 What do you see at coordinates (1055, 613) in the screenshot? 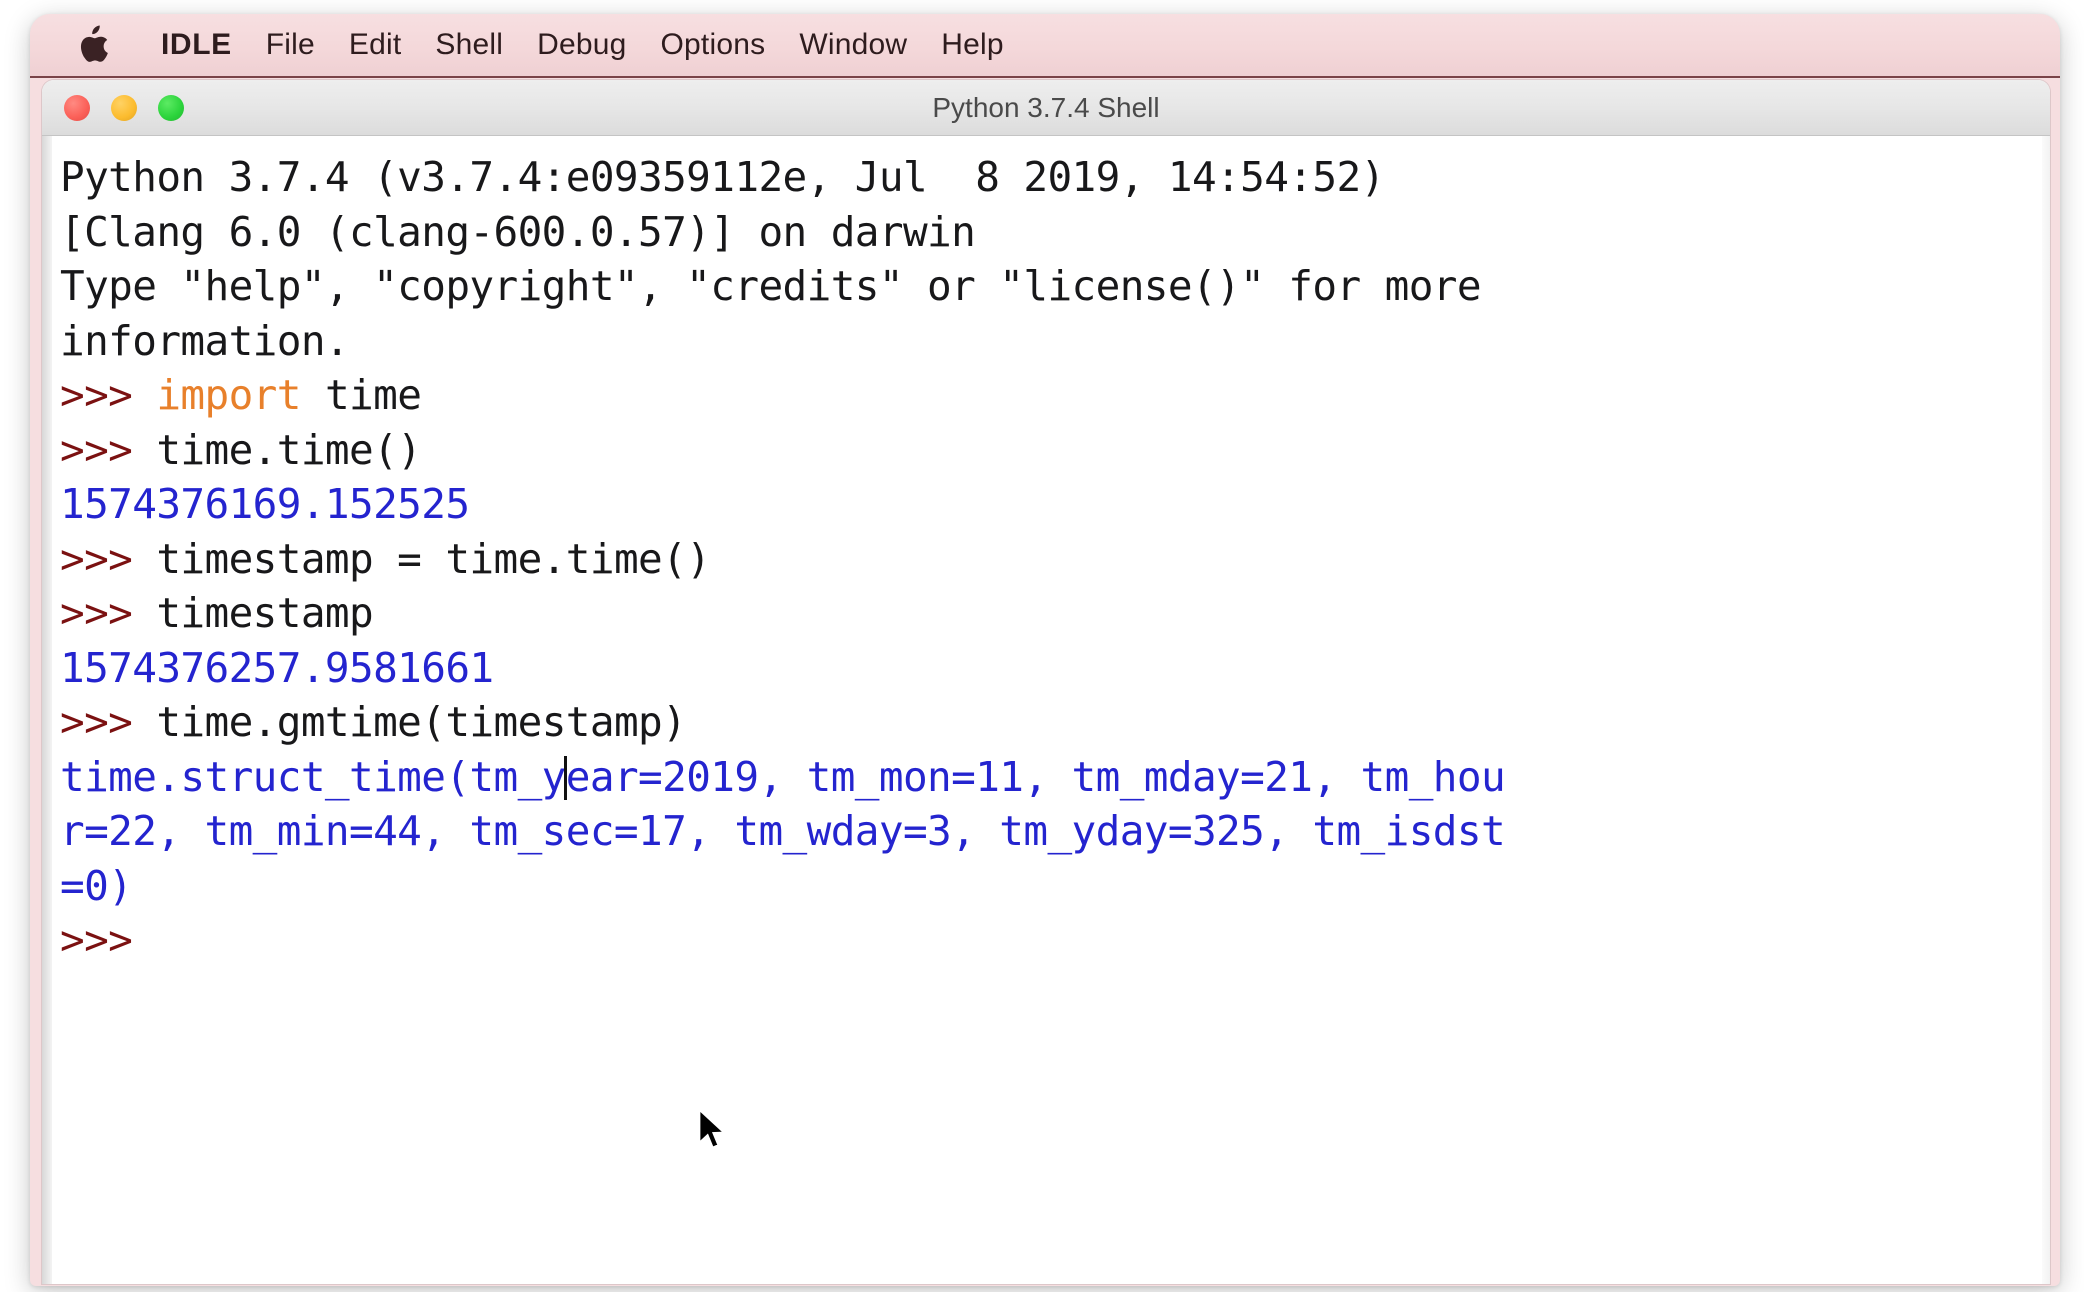
I see `shell-line: >>> timestamp` at bounding box center [1055, 613].